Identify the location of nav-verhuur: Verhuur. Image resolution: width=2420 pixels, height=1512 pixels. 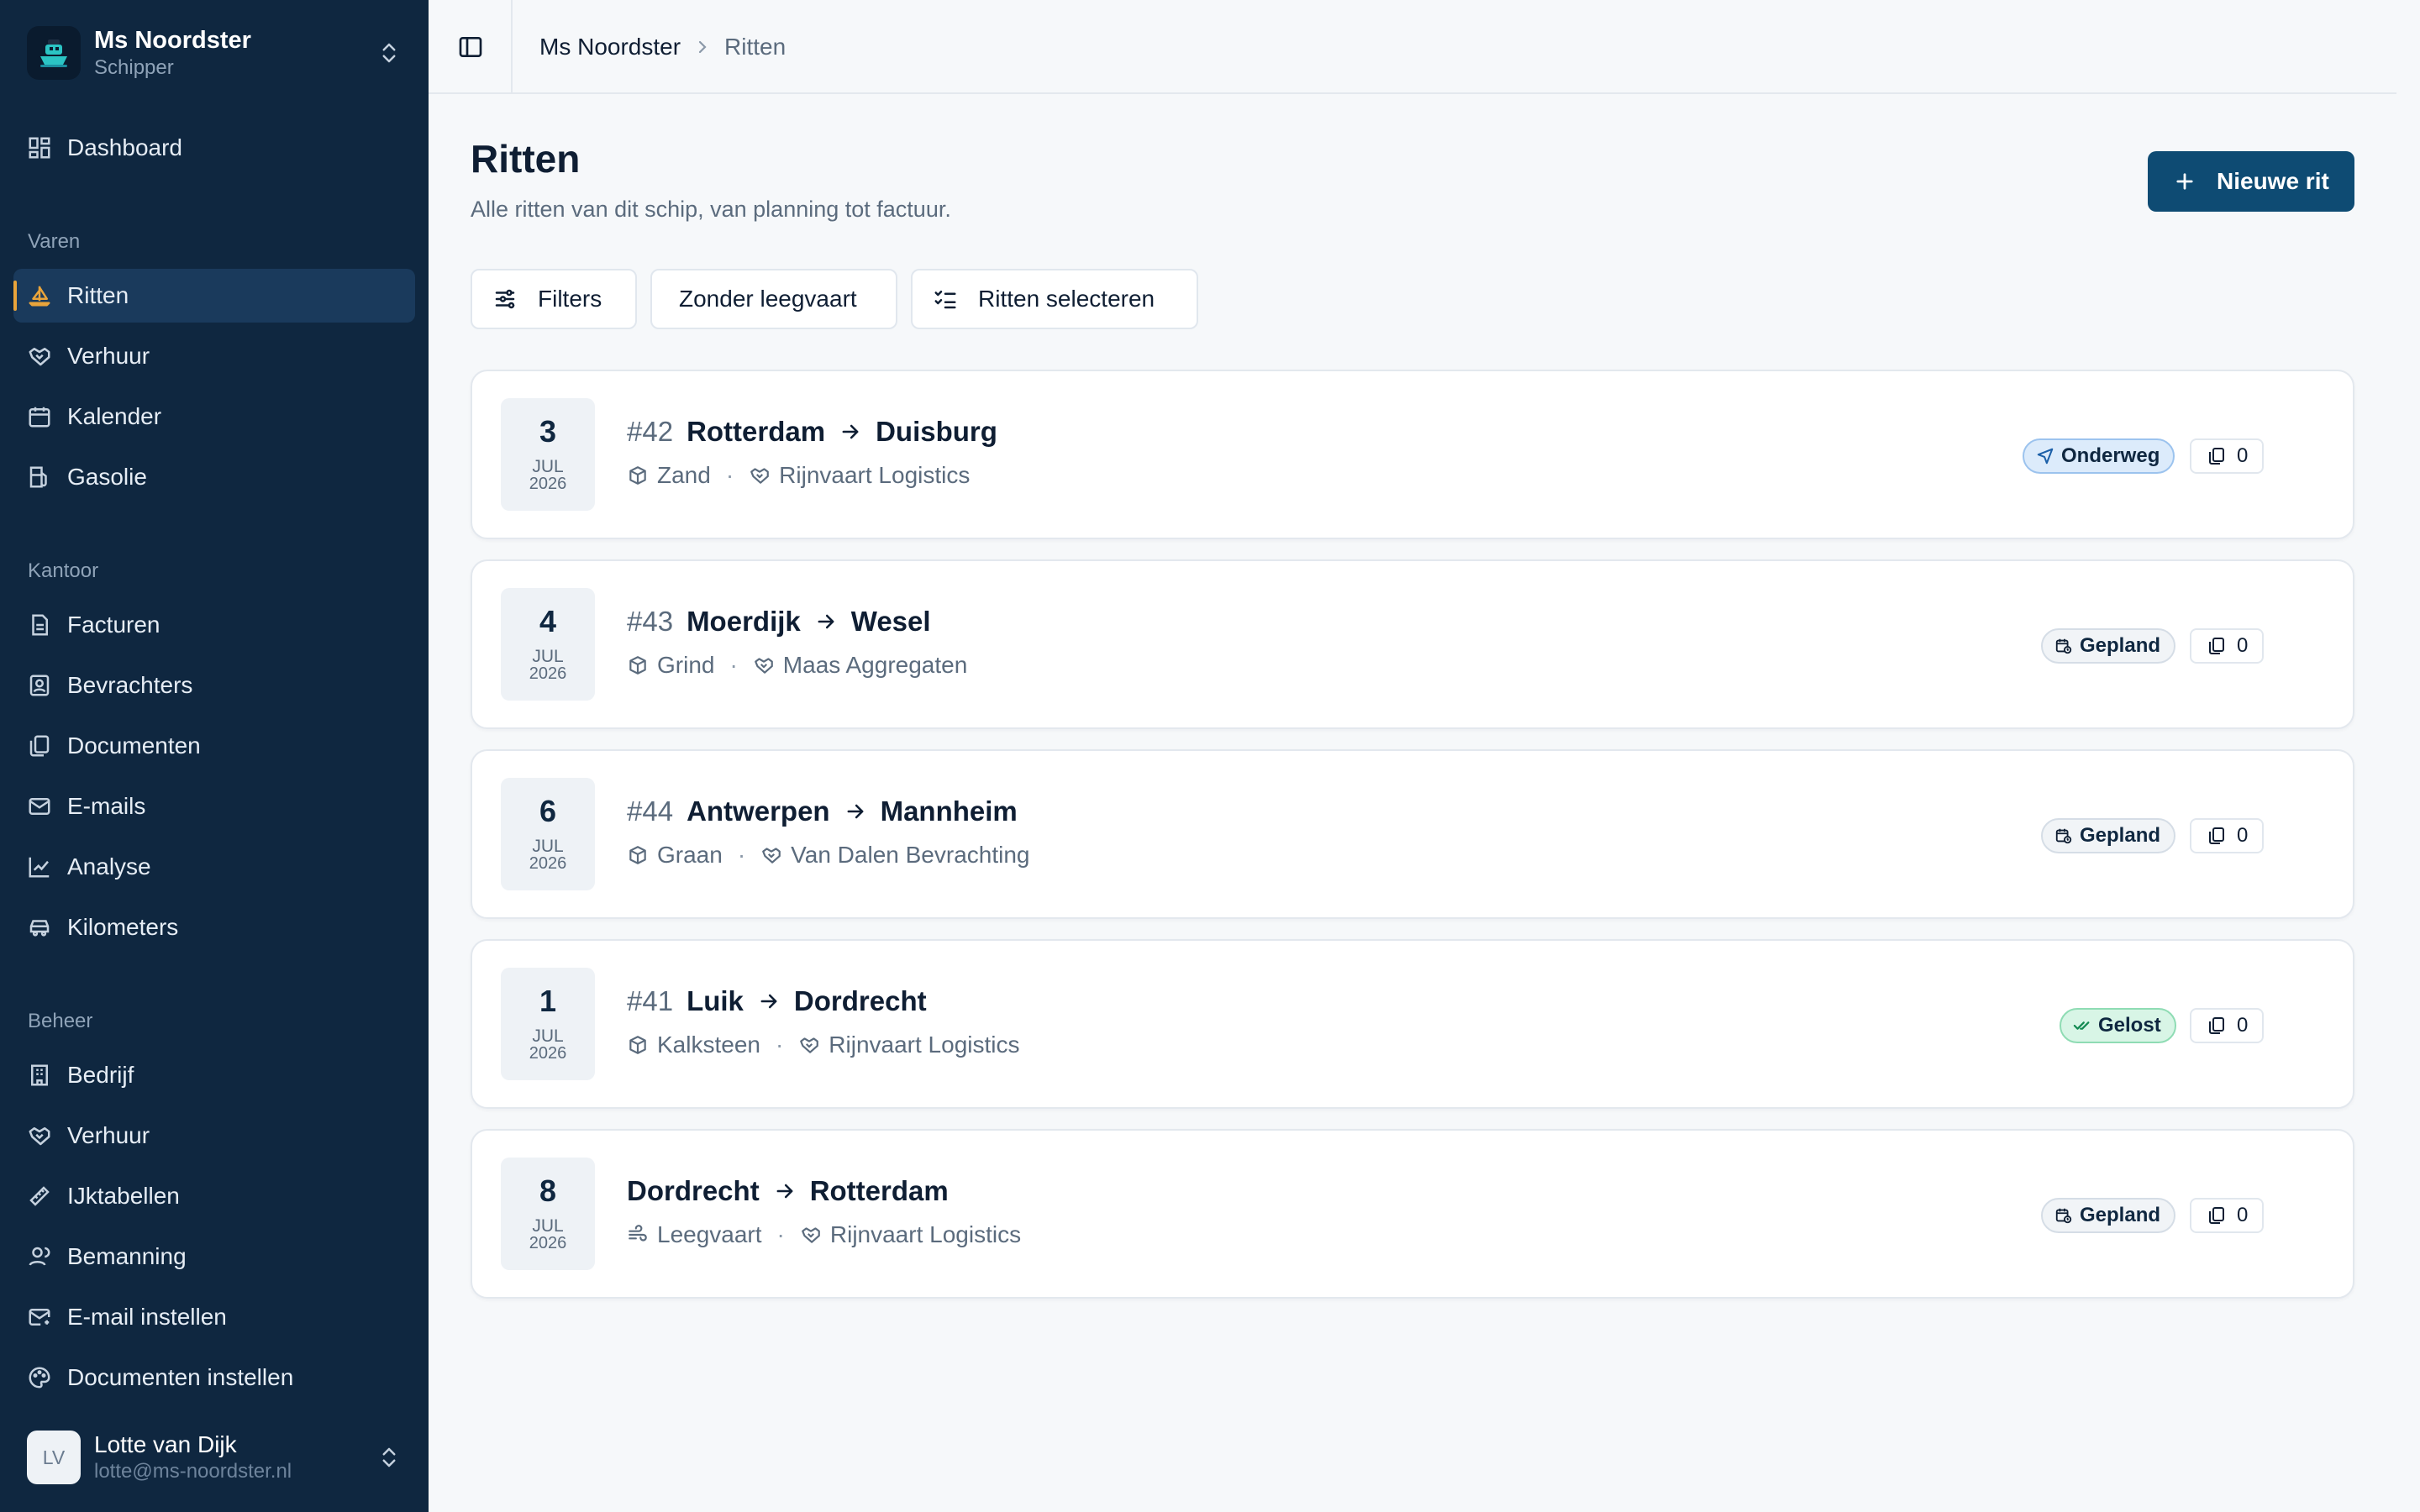
(214, 356).